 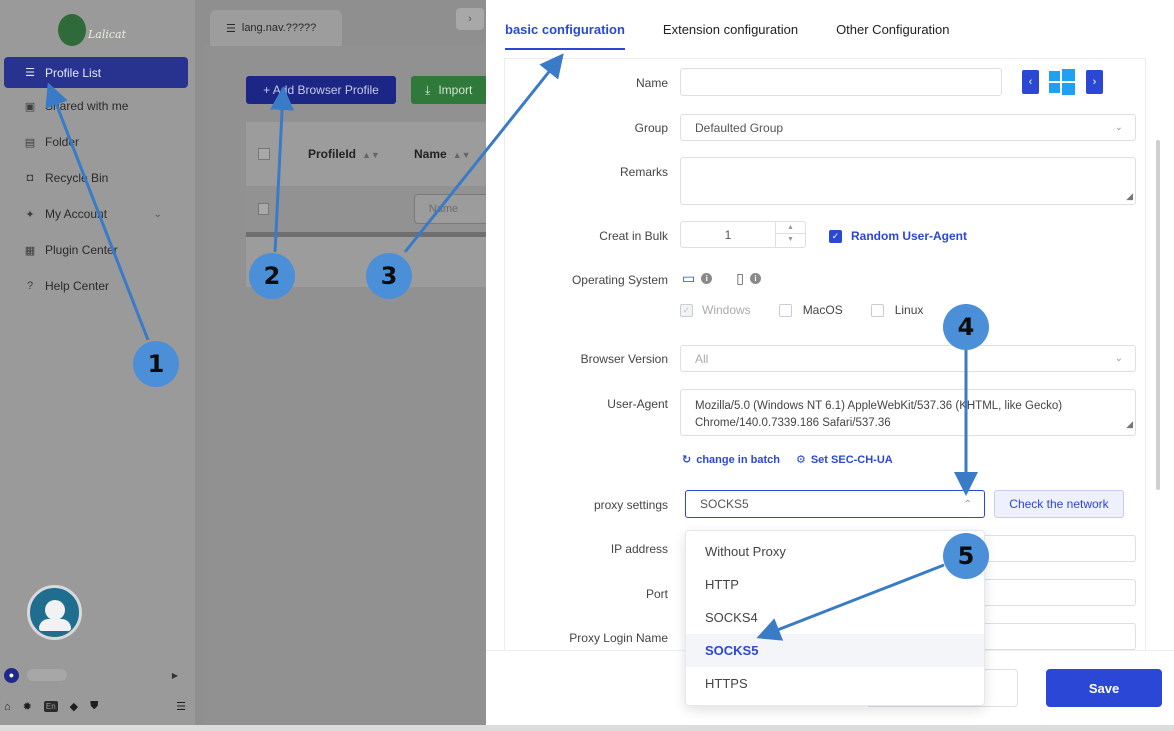 What do you see at coordinates (835, 584) in the screenshot?
I see `proxy-option-http: HTTP` at bounding box center [835, 584].